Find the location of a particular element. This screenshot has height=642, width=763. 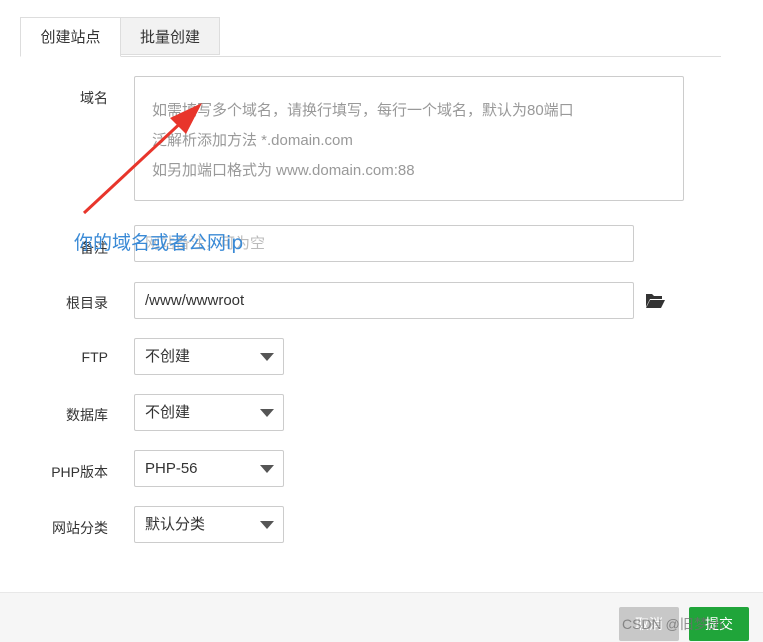

domain-label: 域名 is located at coordinates (94, 98).